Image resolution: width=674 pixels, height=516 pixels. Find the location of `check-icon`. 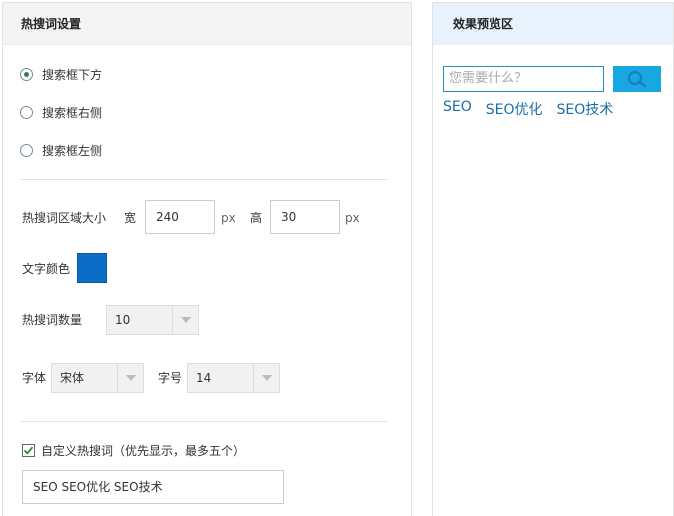

check-icon is located at coordinates (28, 450).